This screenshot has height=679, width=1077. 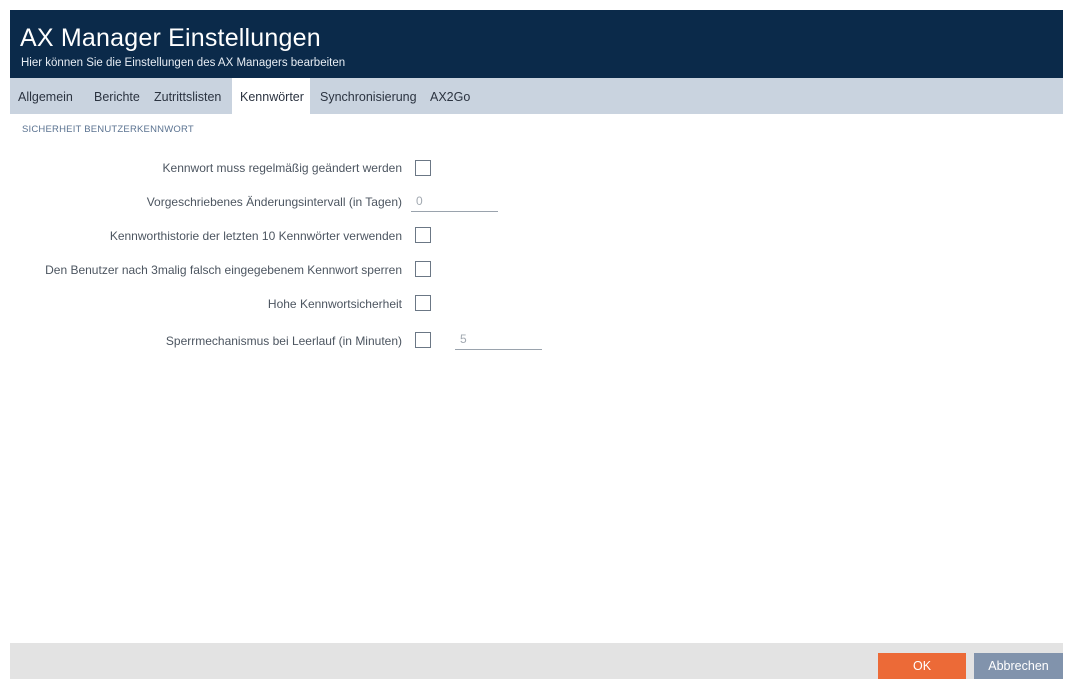 I want to click on checkbox-lock-after-failures, so click(x=423, y=269).